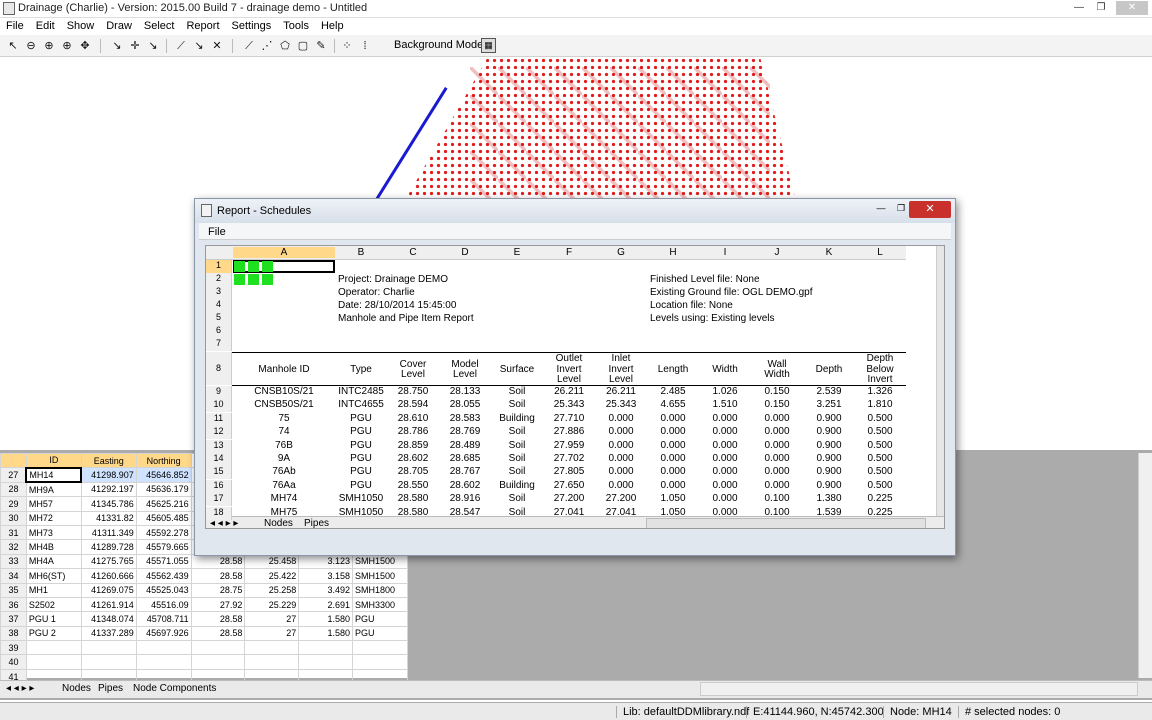 This screenshot has width=1152, height=720. What do you see at coordinates (219, 305) in the screenshot?
I see `row-number: 4` at bounding box center [219, 305].